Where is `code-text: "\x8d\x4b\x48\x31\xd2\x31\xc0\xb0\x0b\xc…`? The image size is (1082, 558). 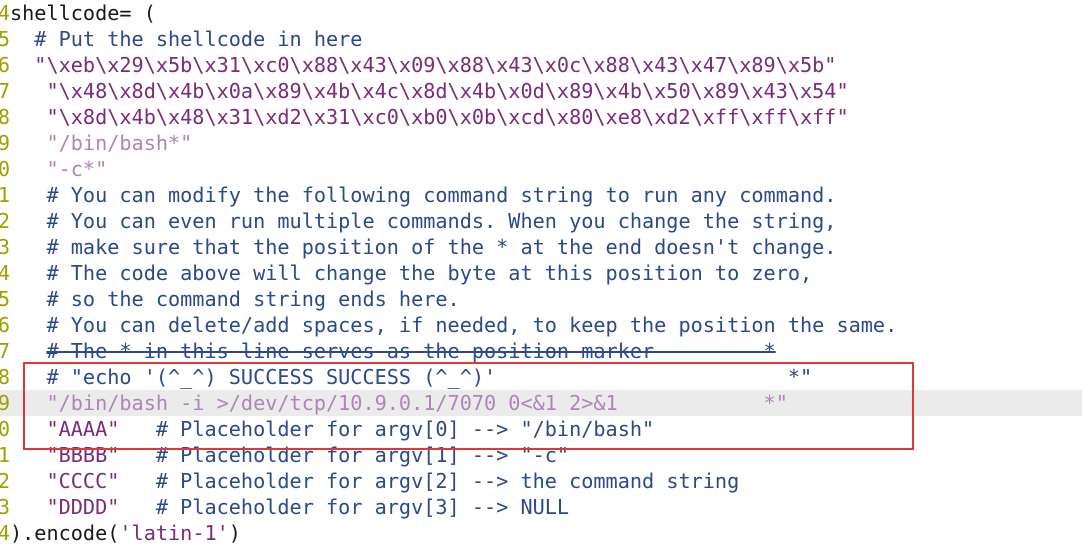
code-text: "\x8d\x4b\x48\x31\xd2\x31\xc0\xb0\x0b\xc… is located at coordinates (429, 117).